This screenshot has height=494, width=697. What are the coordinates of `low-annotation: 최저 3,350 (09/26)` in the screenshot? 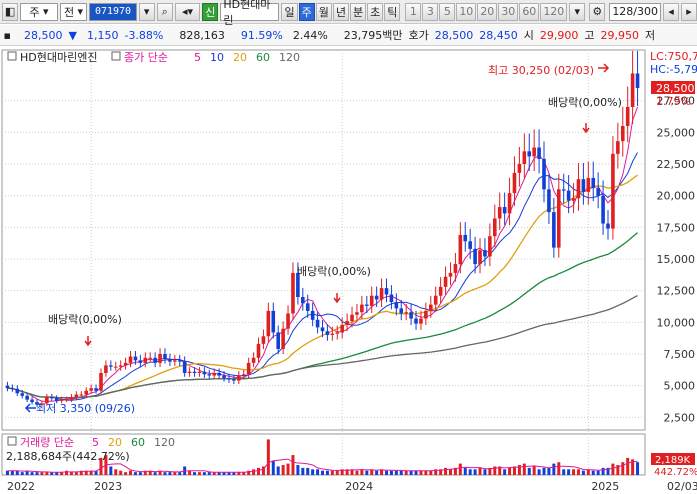 It's located at (85, 408).